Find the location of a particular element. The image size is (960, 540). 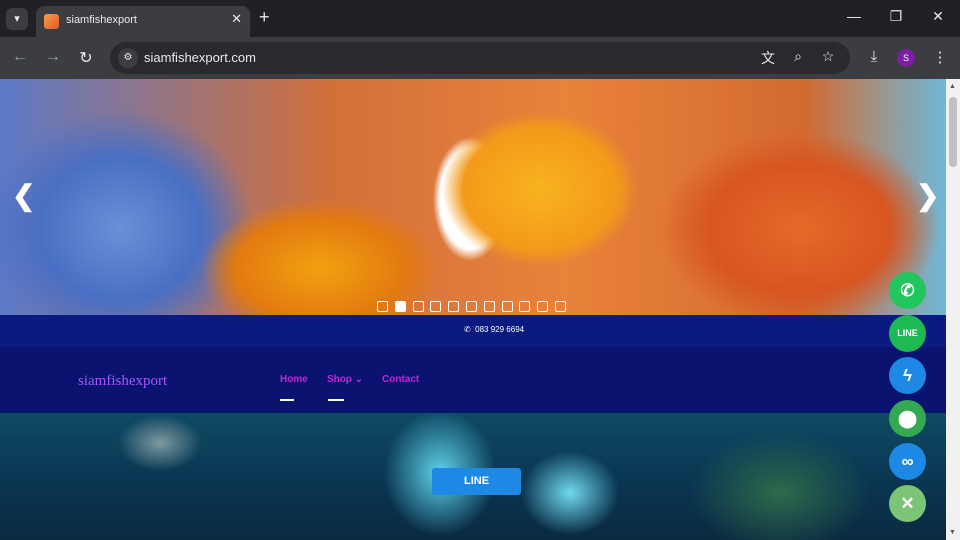

line-button: LINE is located at coordinates (476, 481).